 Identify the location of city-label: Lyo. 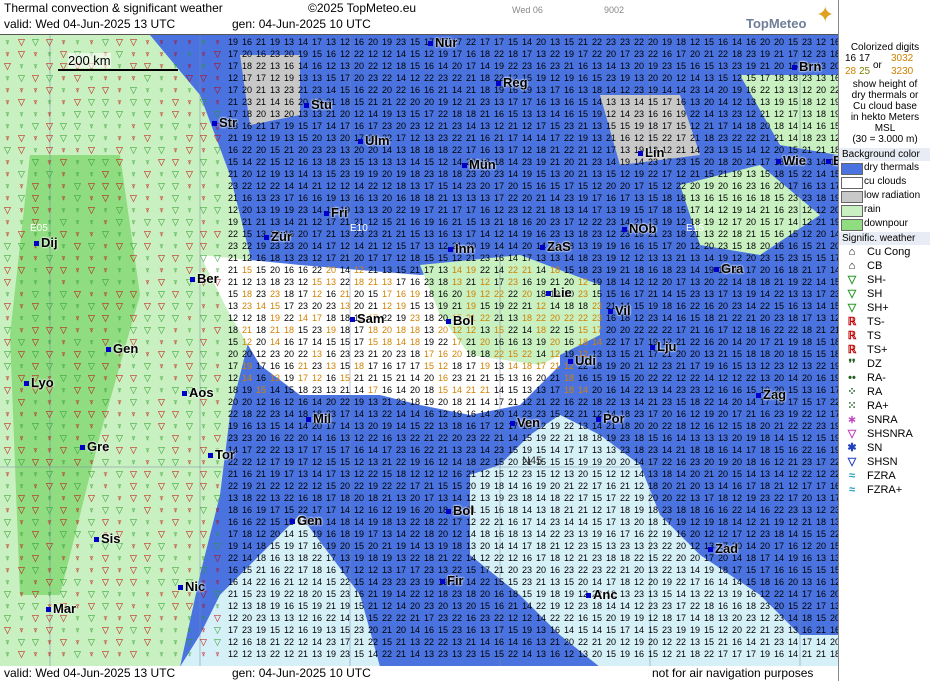
(39, 382).